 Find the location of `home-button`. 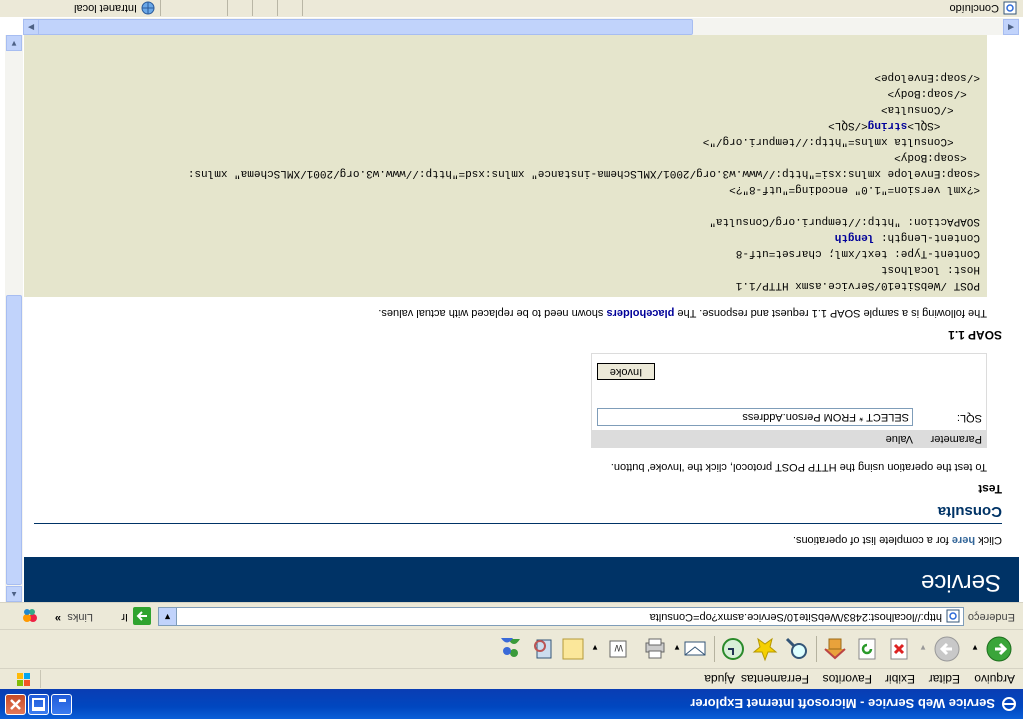

home-button is located at coordinates (835, 649).